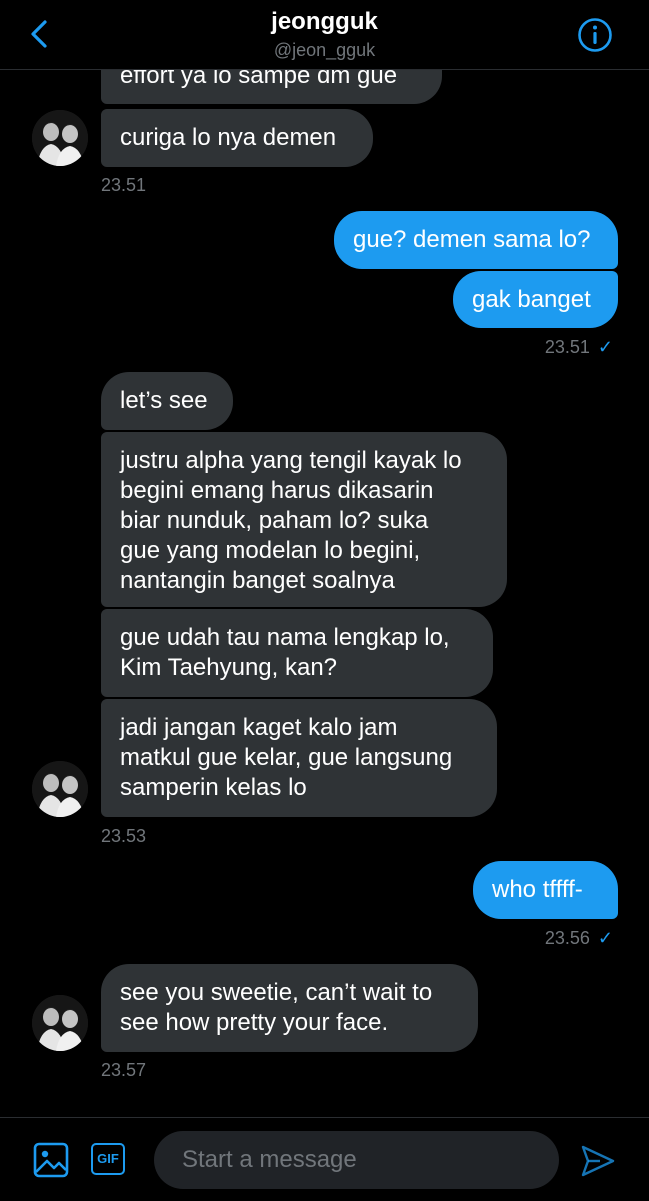 The image size is (649, 1201). Describe the element at coordinates (213, 787) in the screenshot. I see `message-line: samperin kelas lo` at that location.